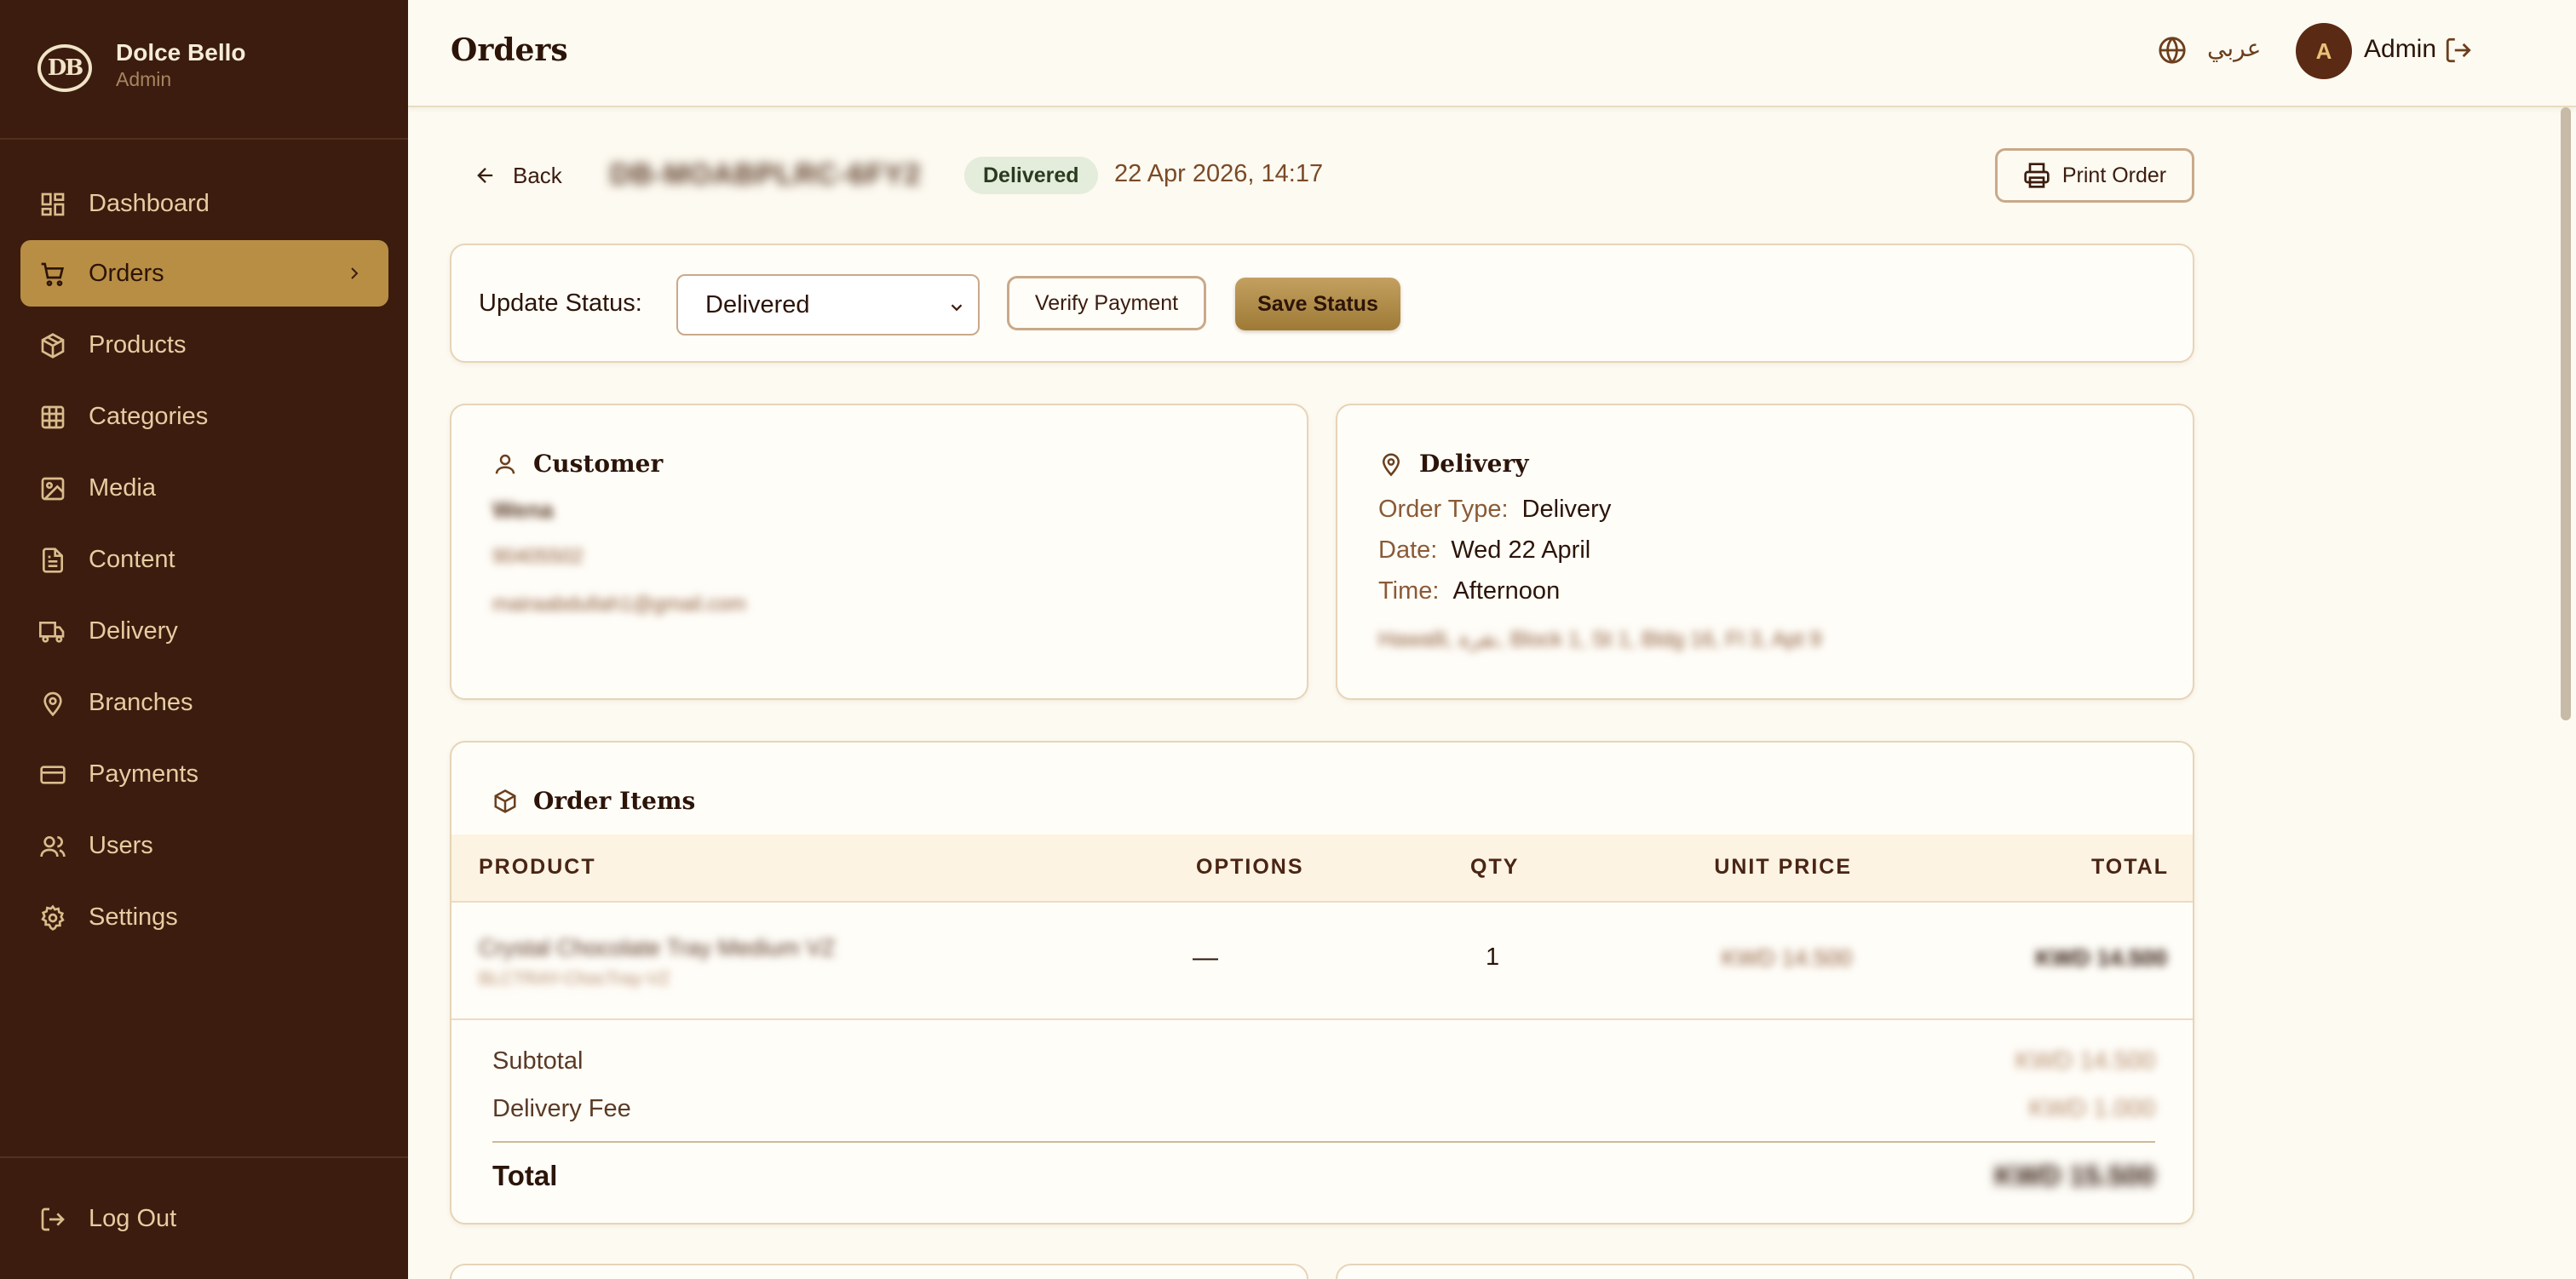 This screenshot has height=1279, width=2576. I want to click on delivery-date-value: Wed 22 April, so click(1521, 550).